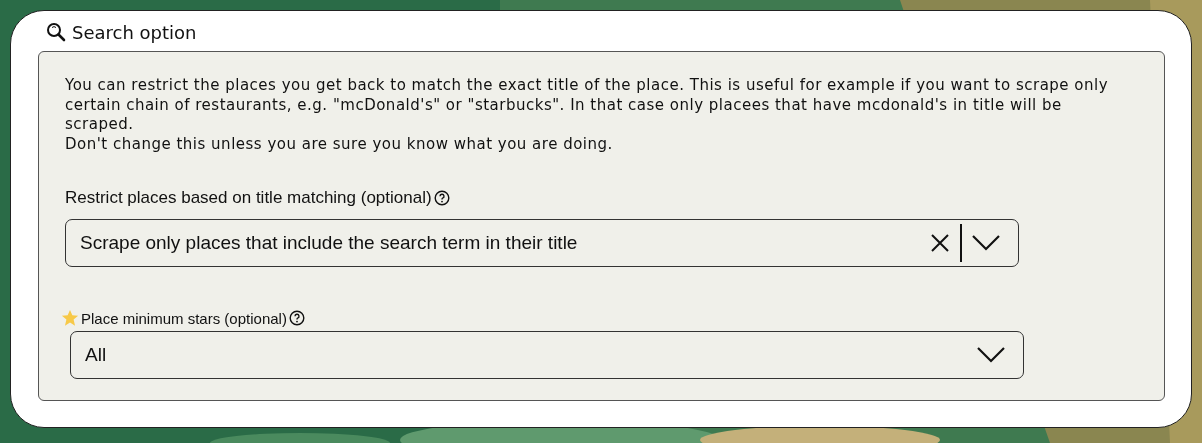 The width and height of the screenshot is (1202, 443). I want to click on field-label: Restrict places based on title matching (optional), so click(248, 198).